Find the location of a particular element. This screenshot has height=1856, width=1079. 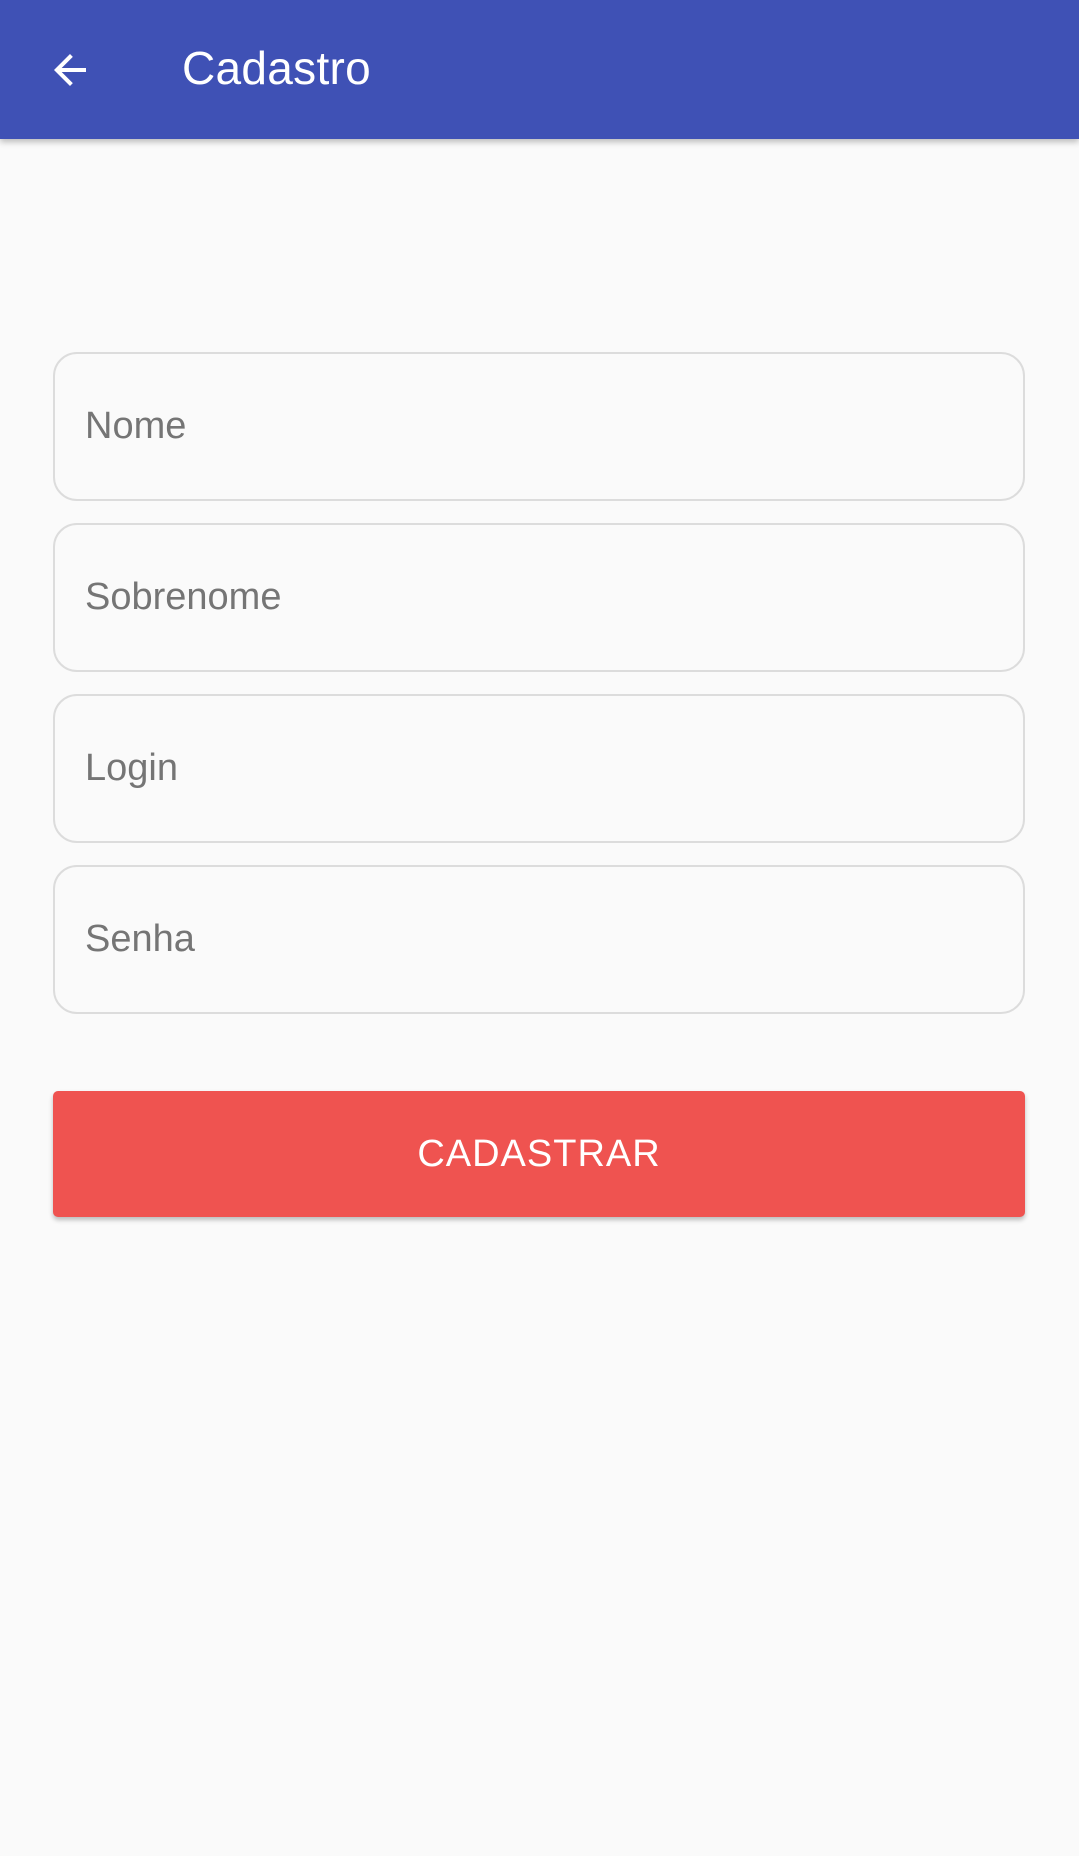

login-field-container is located at coordinates (539, 768).